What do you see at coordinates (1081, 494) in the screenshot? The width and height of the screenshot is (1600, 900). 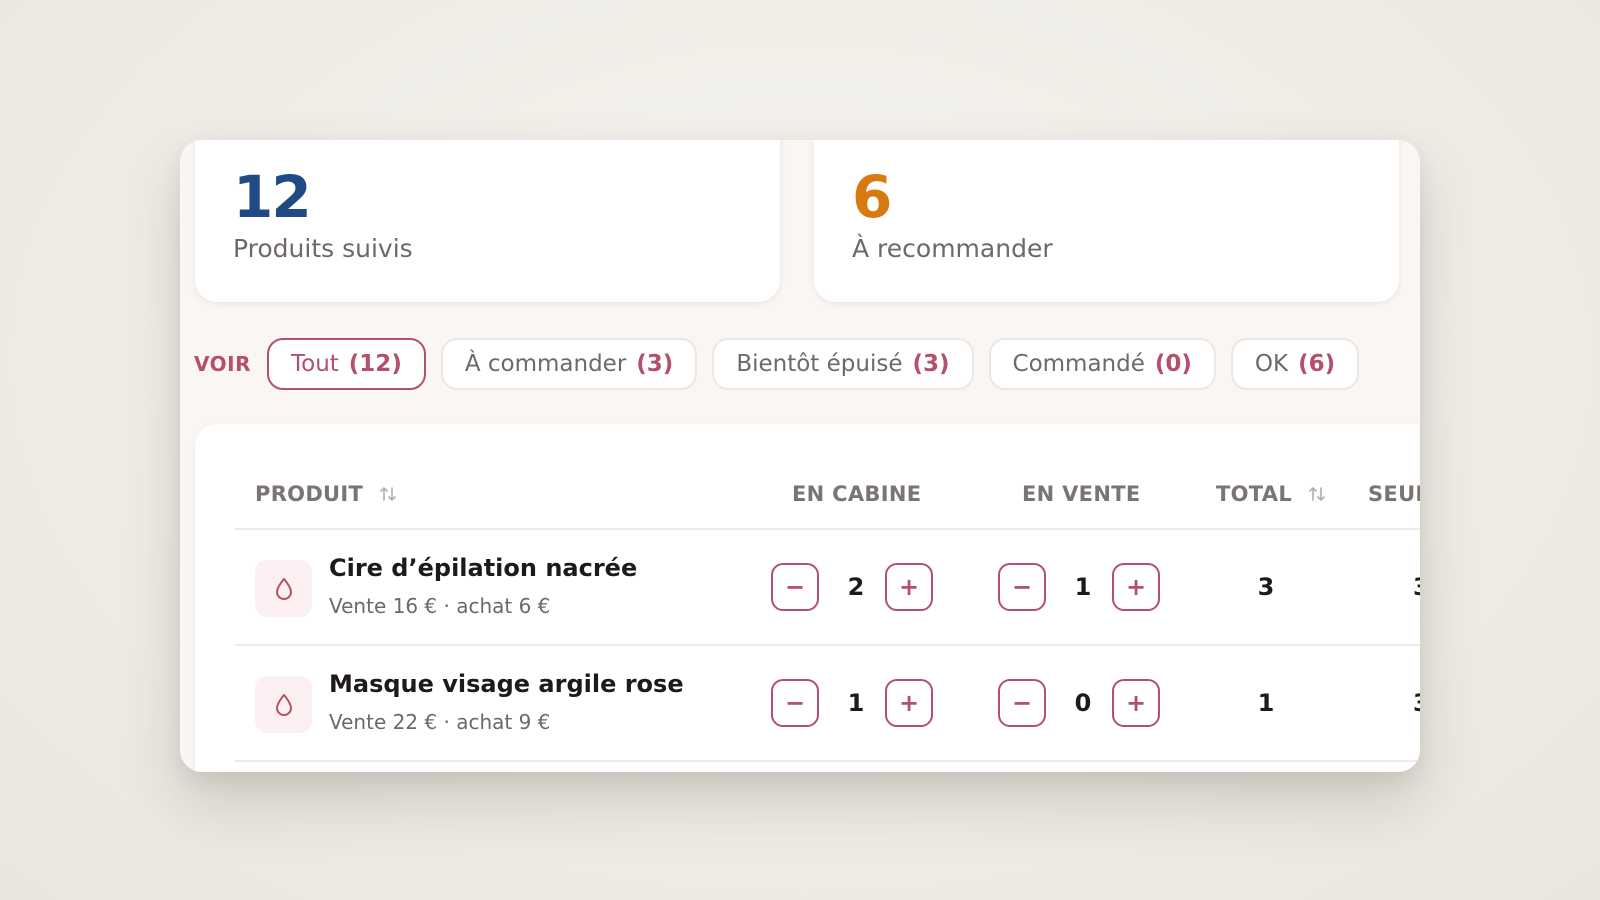 I see `column-header-en-vente: EN VENTE` at bounding box center [1081, 494].